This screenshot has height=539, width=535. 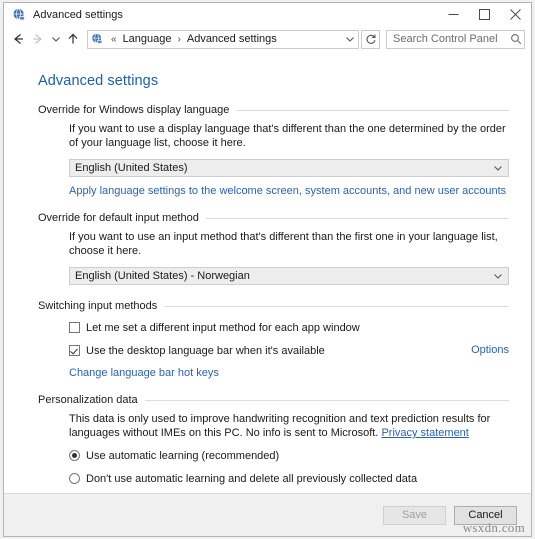 What do you see at coordinates (144, 373) in the screenshot?
I see `change-language-bar-hot-keys-link: Change language bar hot keys` at bounding box center [144, 373].